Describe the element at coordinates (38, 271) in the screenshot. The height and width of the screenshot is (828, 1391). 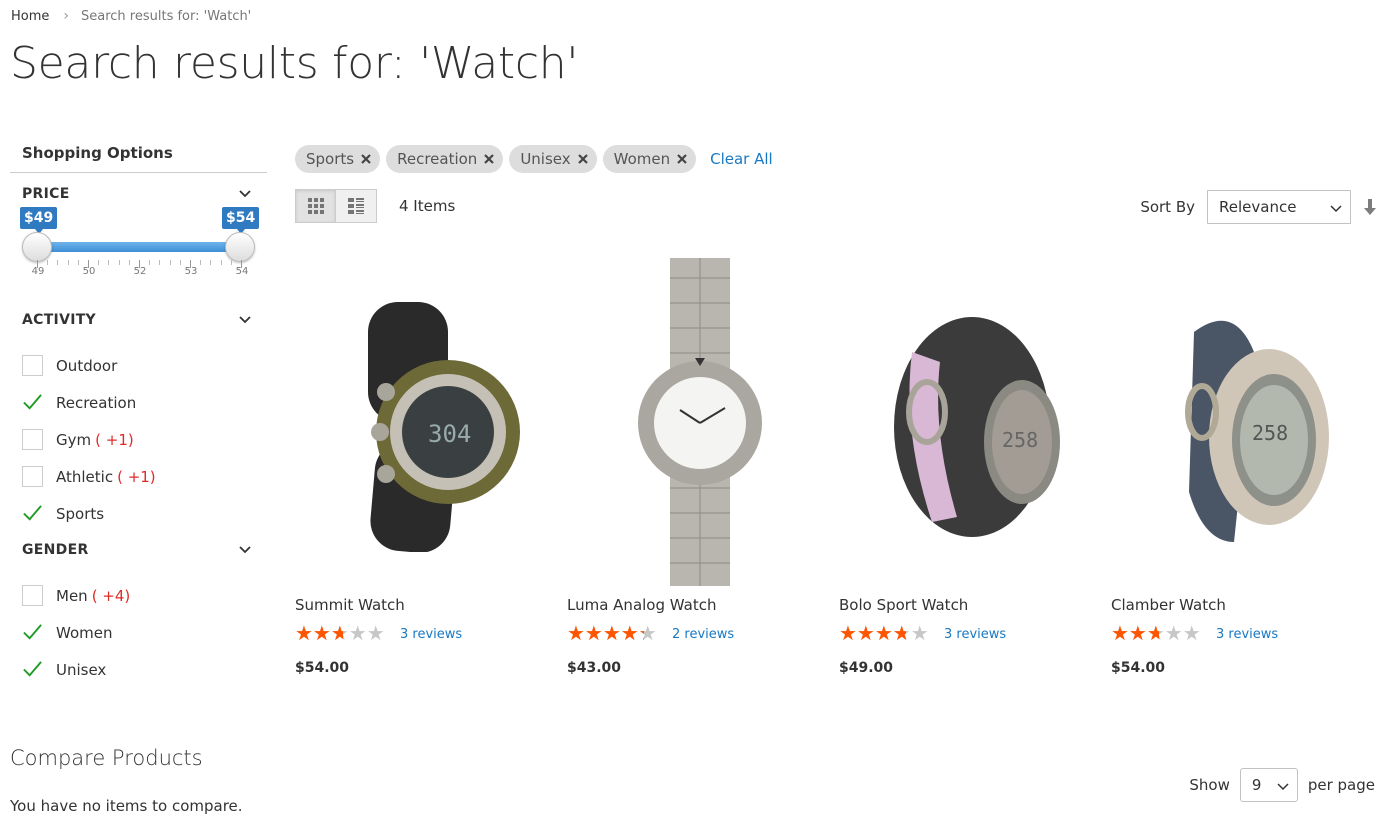
I see `price-scale-label: 49` at that location.